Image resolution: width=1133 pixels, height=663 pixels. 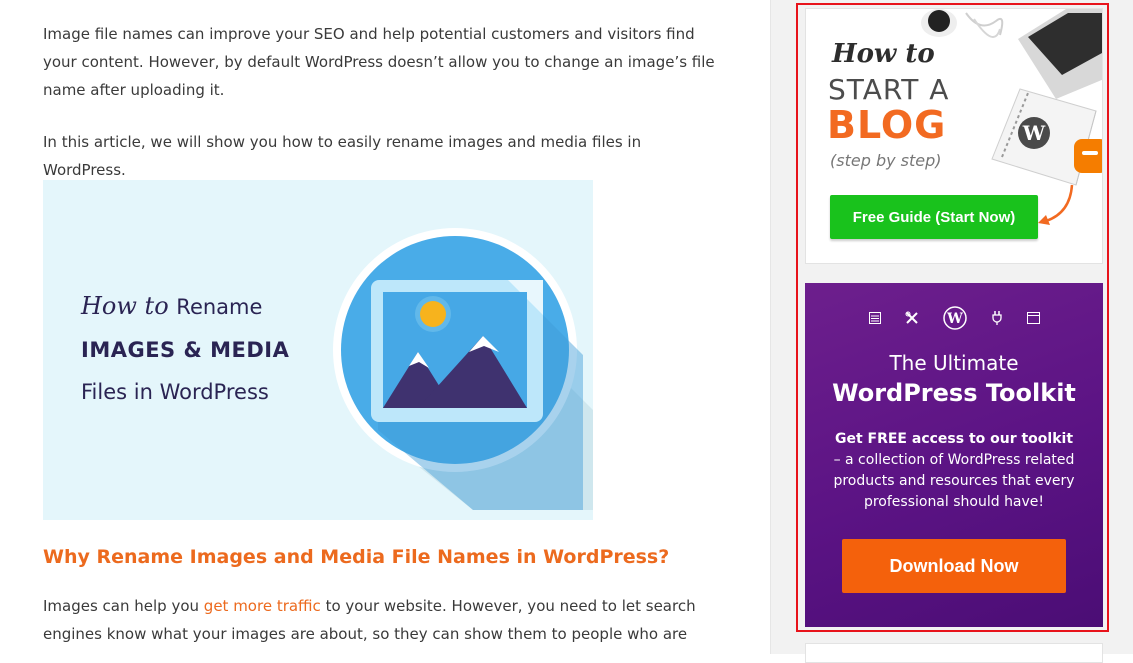 What do you see at coordinates (171, 306) in the screenshot?
I see `hero-howto: How to Rename` at bounding box center [171, 306].